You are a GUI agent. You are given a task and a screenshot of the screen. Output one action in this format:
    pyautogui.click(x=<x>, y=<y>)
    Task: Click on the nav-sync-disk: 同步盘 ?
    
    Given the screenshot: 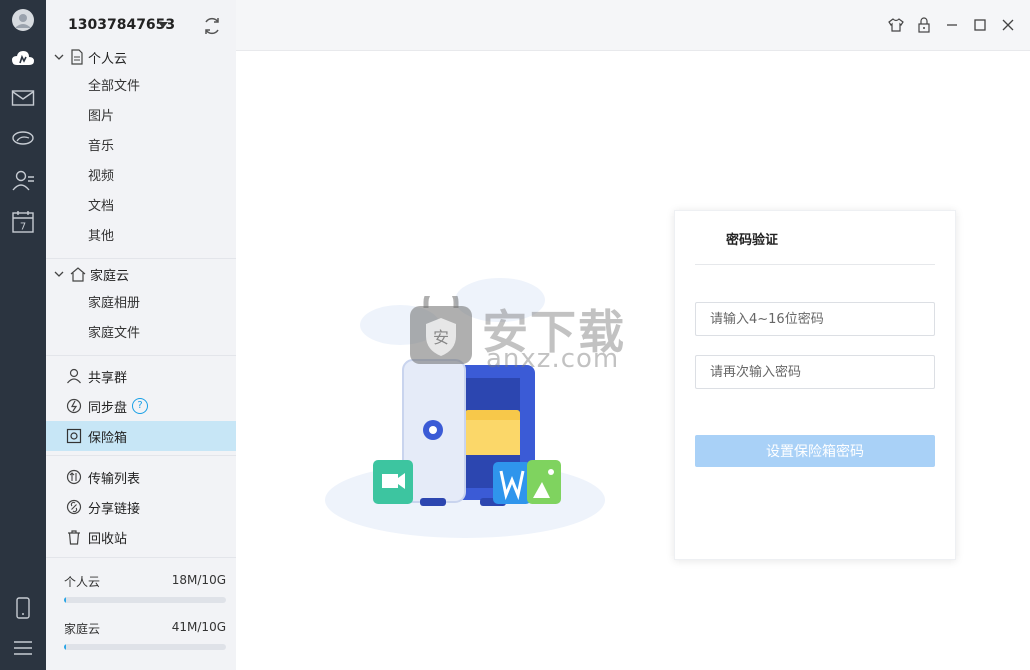 What is the action you would take?
    pyautogui.click(x=141, y=406)
    